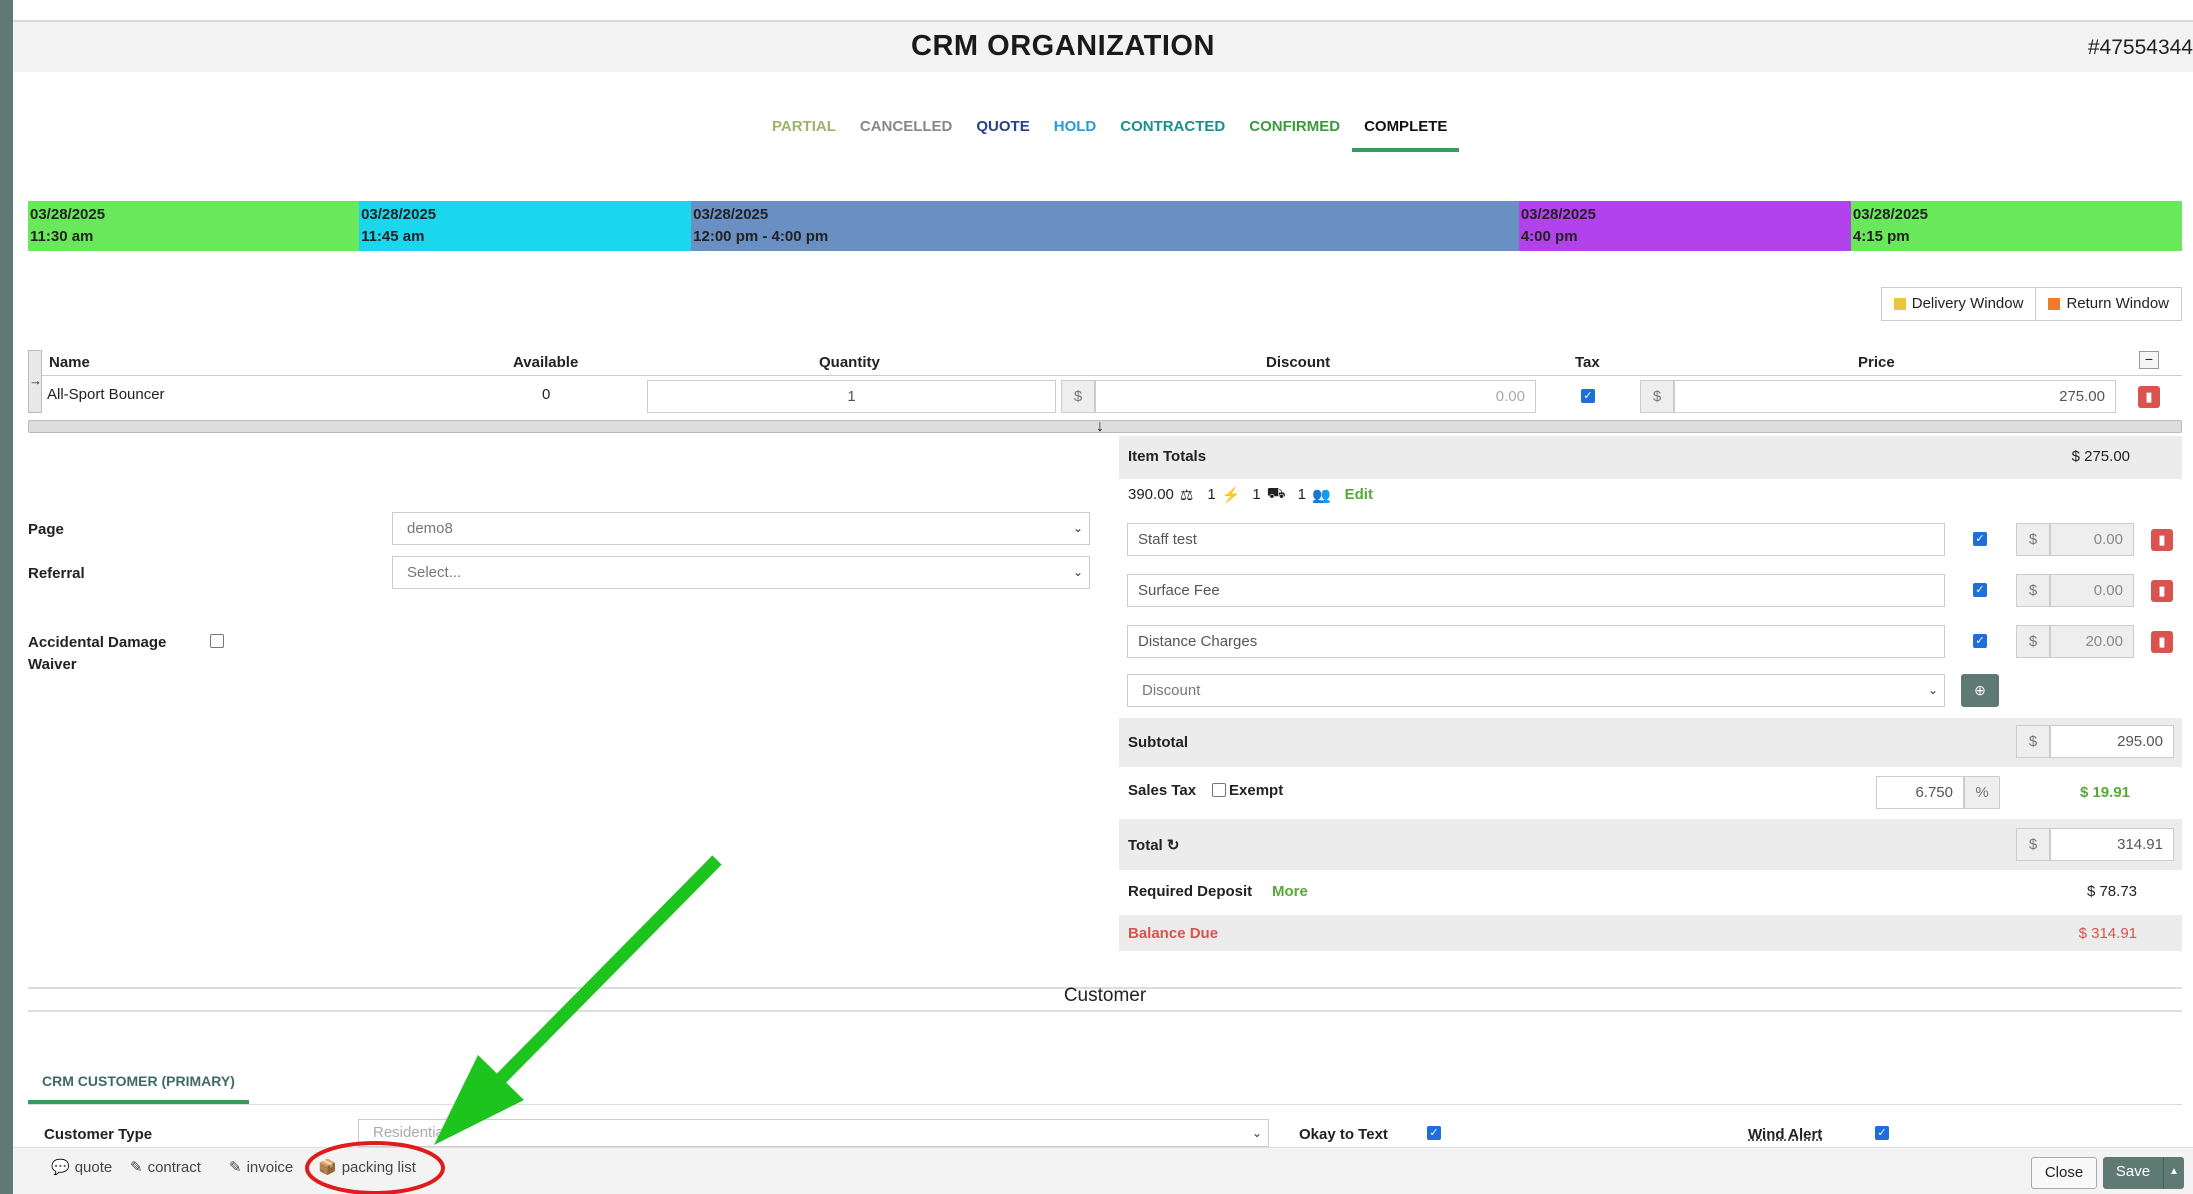 This screenshot has width=2193, height=1194. Describe the element at coordinates (1219, 790) in the screenshot. I see `tax-exempt-checkbox` at that location.